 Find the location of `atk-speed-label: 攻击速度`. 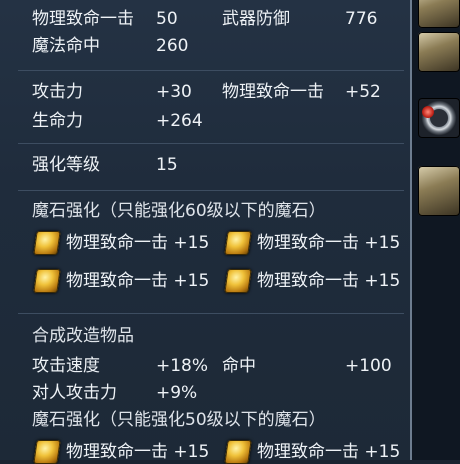

atk-speed-label: 攻击速度 is located at coordinates (66, 366).